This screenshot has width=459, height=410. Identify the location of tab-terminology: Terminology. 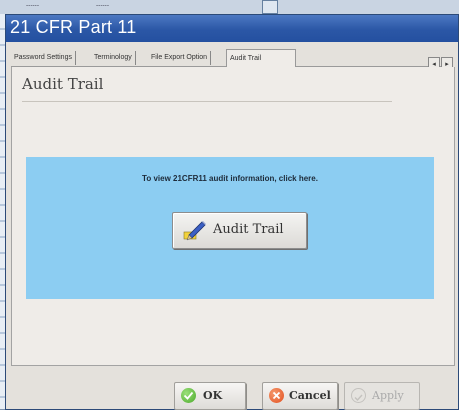
(113, 58).